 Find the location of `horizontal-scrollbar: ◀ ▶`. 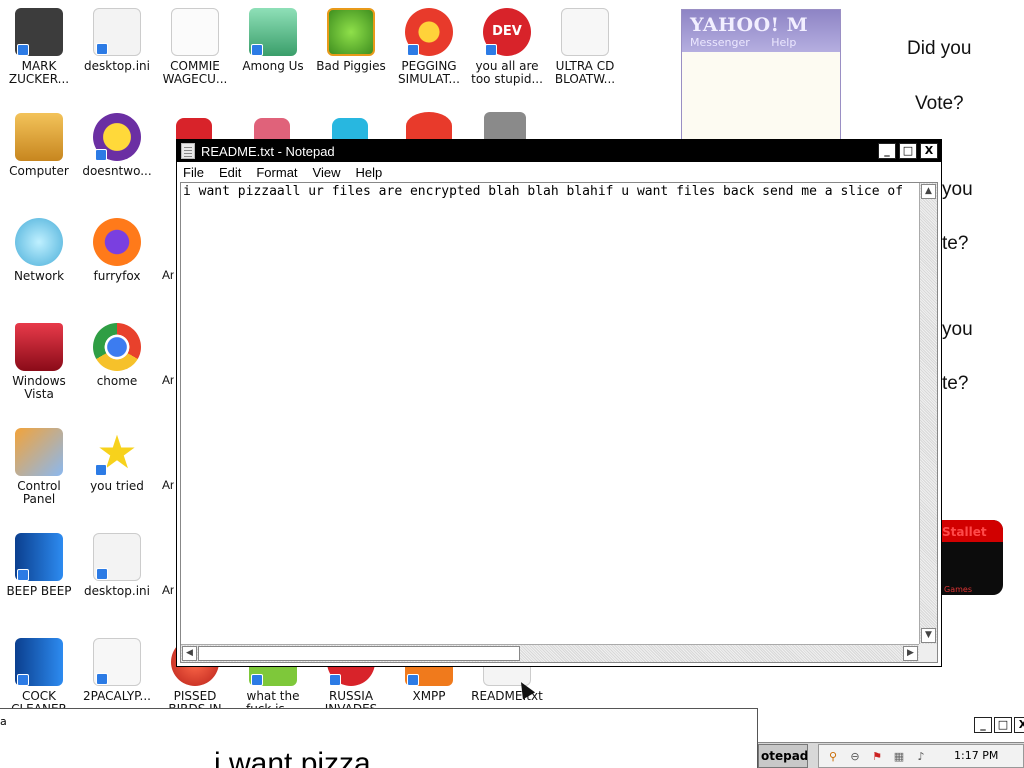

horizontal-scrollbar: ◀ ▶ is located at coordinates (550, 653).